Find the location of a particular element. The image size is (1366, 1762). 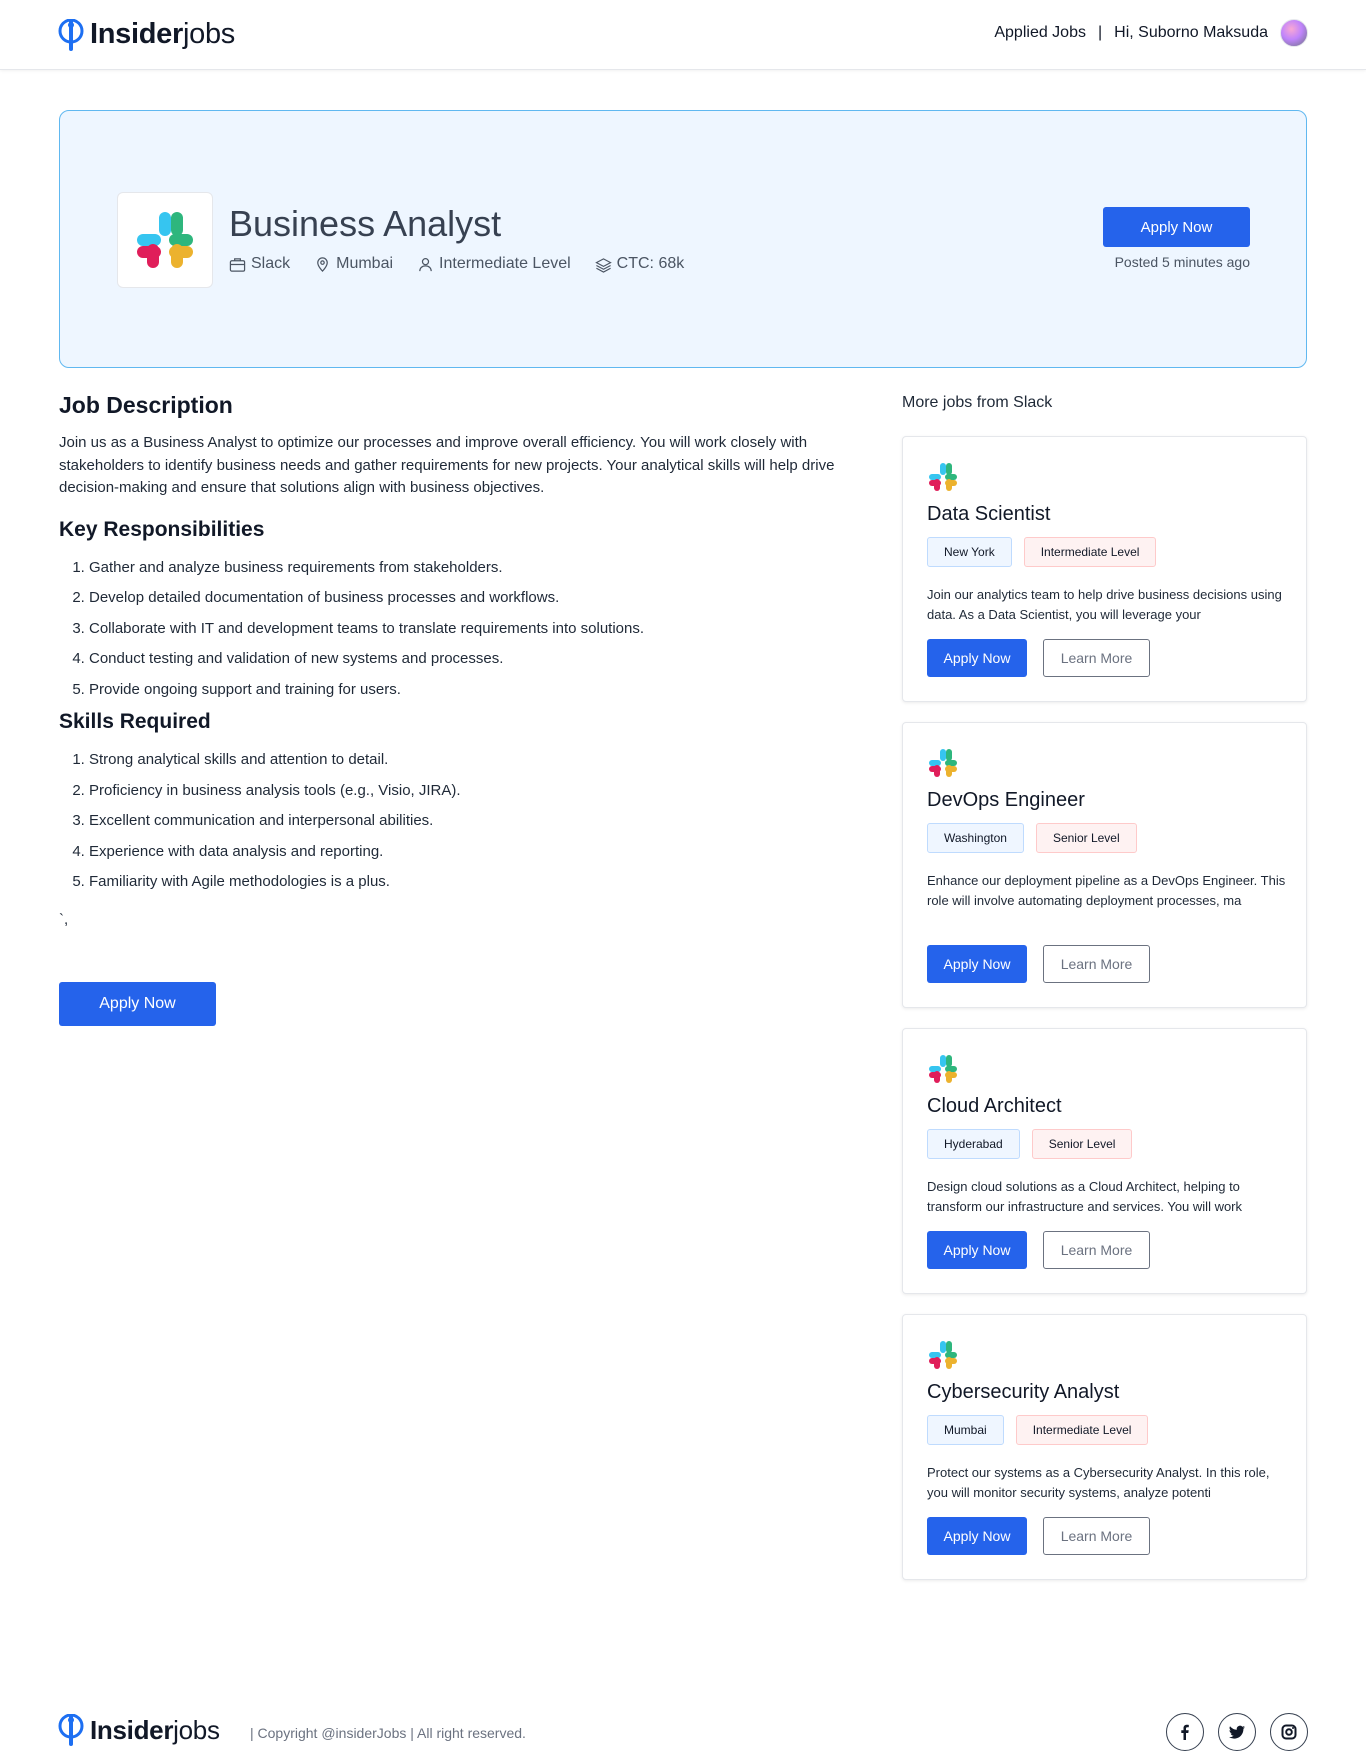

company-logo is located at coordinates (165, 240).